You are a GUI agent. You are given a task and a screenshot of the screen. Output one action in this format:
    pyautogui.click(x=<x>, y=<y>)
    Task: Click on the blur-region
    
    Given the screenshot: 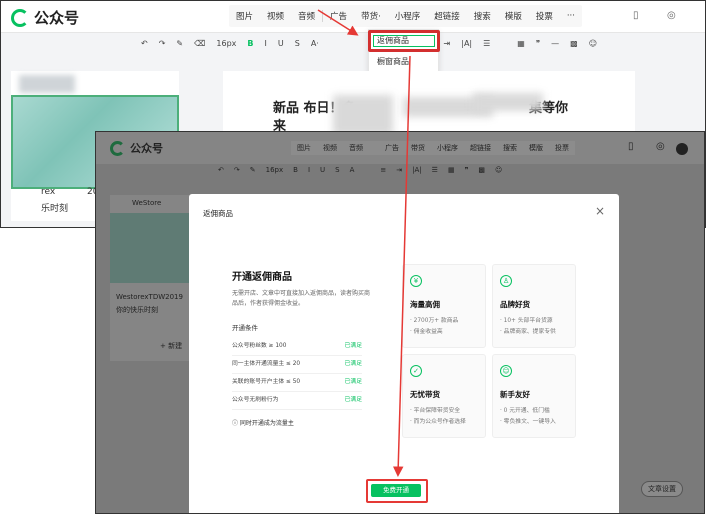 What is the action you would take?
    pyautogui.click(x=508, y=102)
    